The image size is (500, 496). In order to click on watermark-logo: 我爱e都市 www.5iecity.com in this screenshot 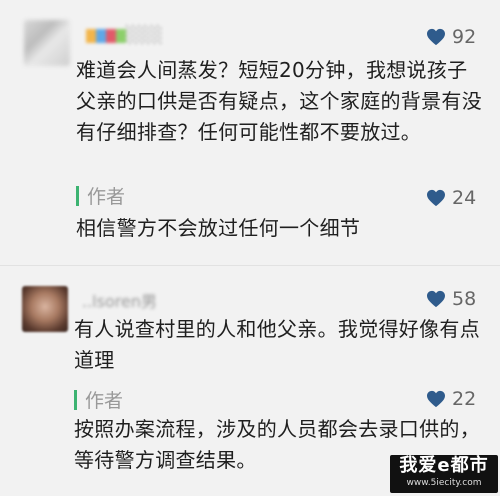, I will do `click(444, 474)`.